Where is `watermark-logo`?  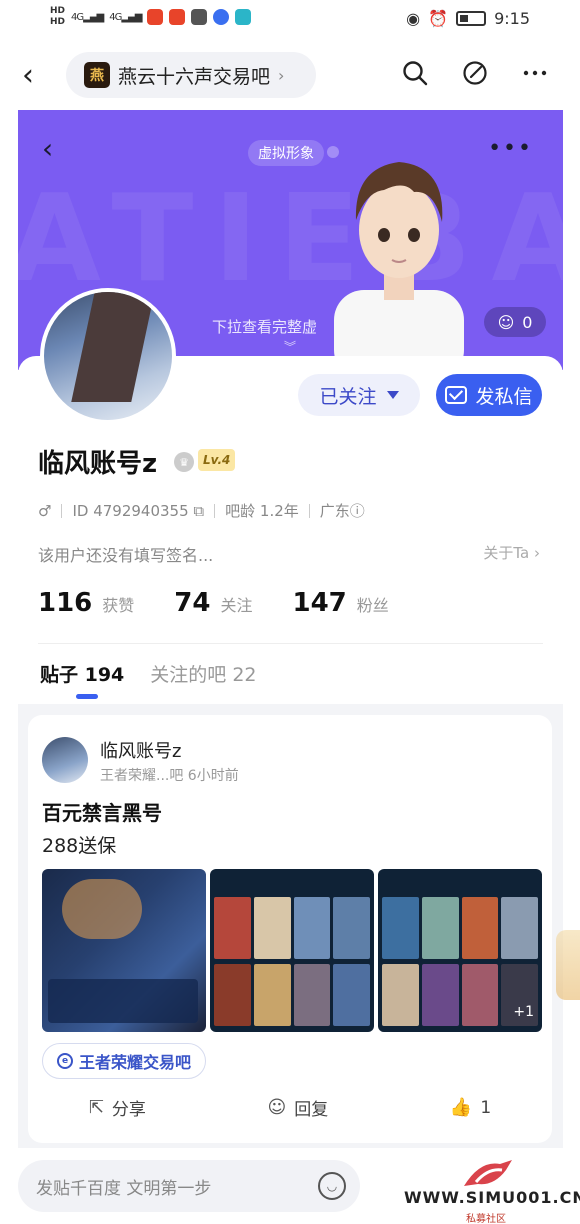 watermark-logo is located at coordinates (488, 1173).